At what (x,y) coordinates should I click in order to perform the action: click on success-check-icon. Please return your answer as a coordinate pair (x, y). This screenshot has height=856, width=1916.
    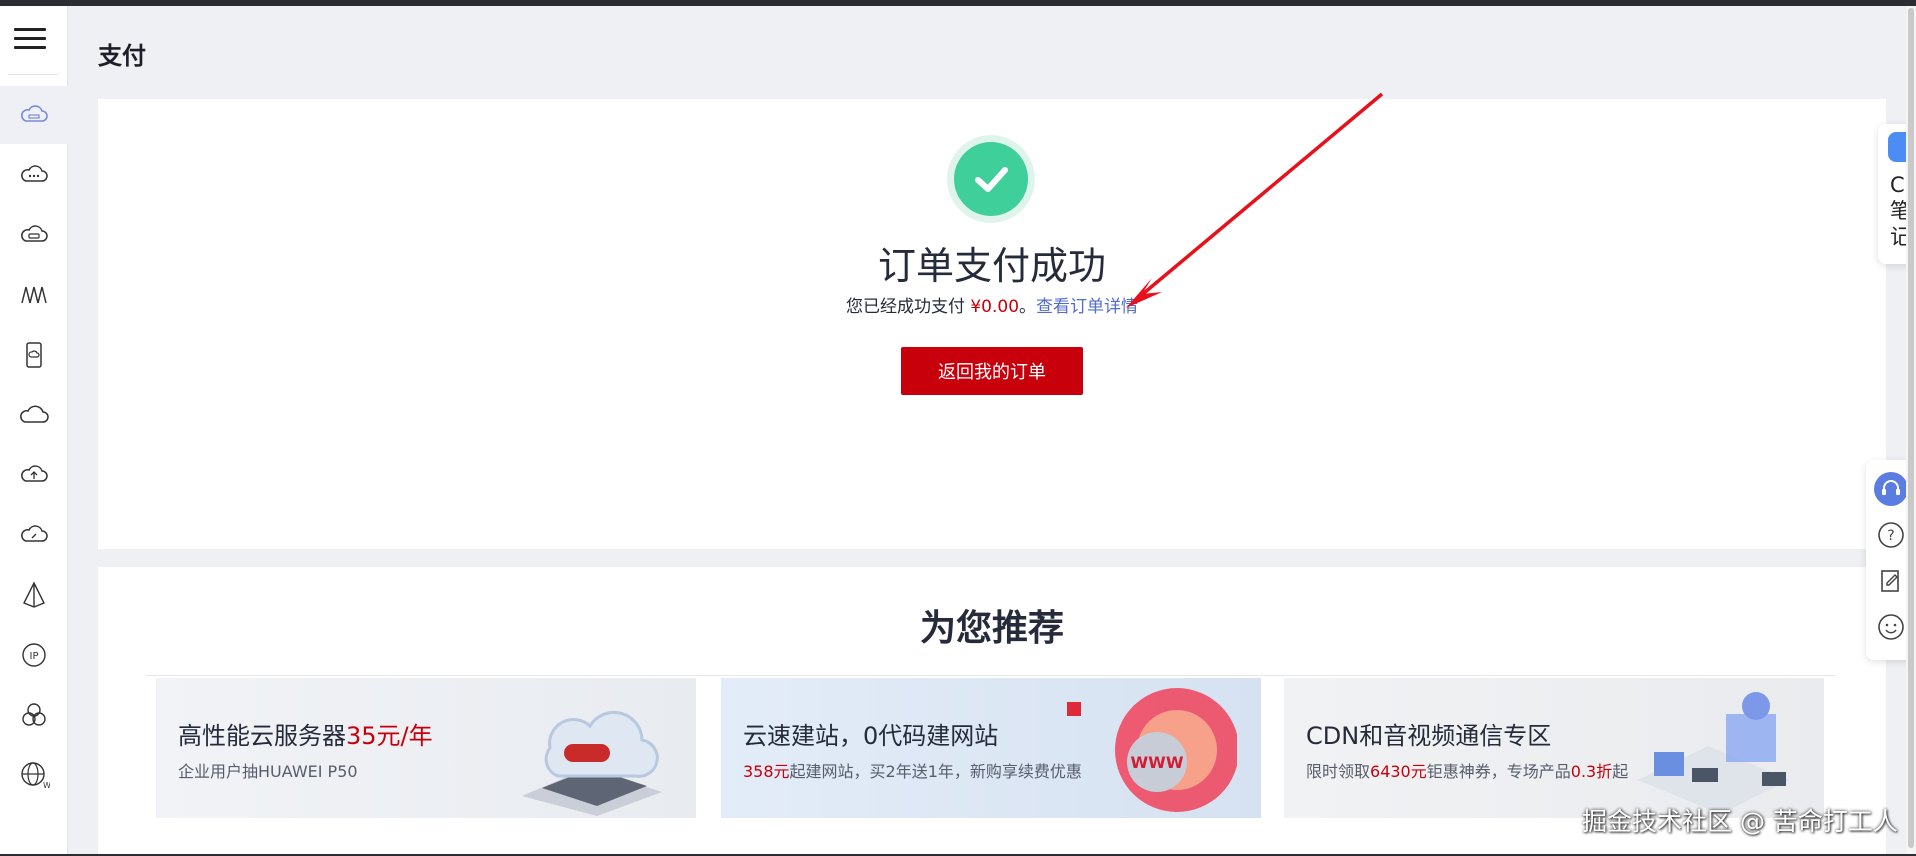
    Looking at the image, I should click on (991, 179).